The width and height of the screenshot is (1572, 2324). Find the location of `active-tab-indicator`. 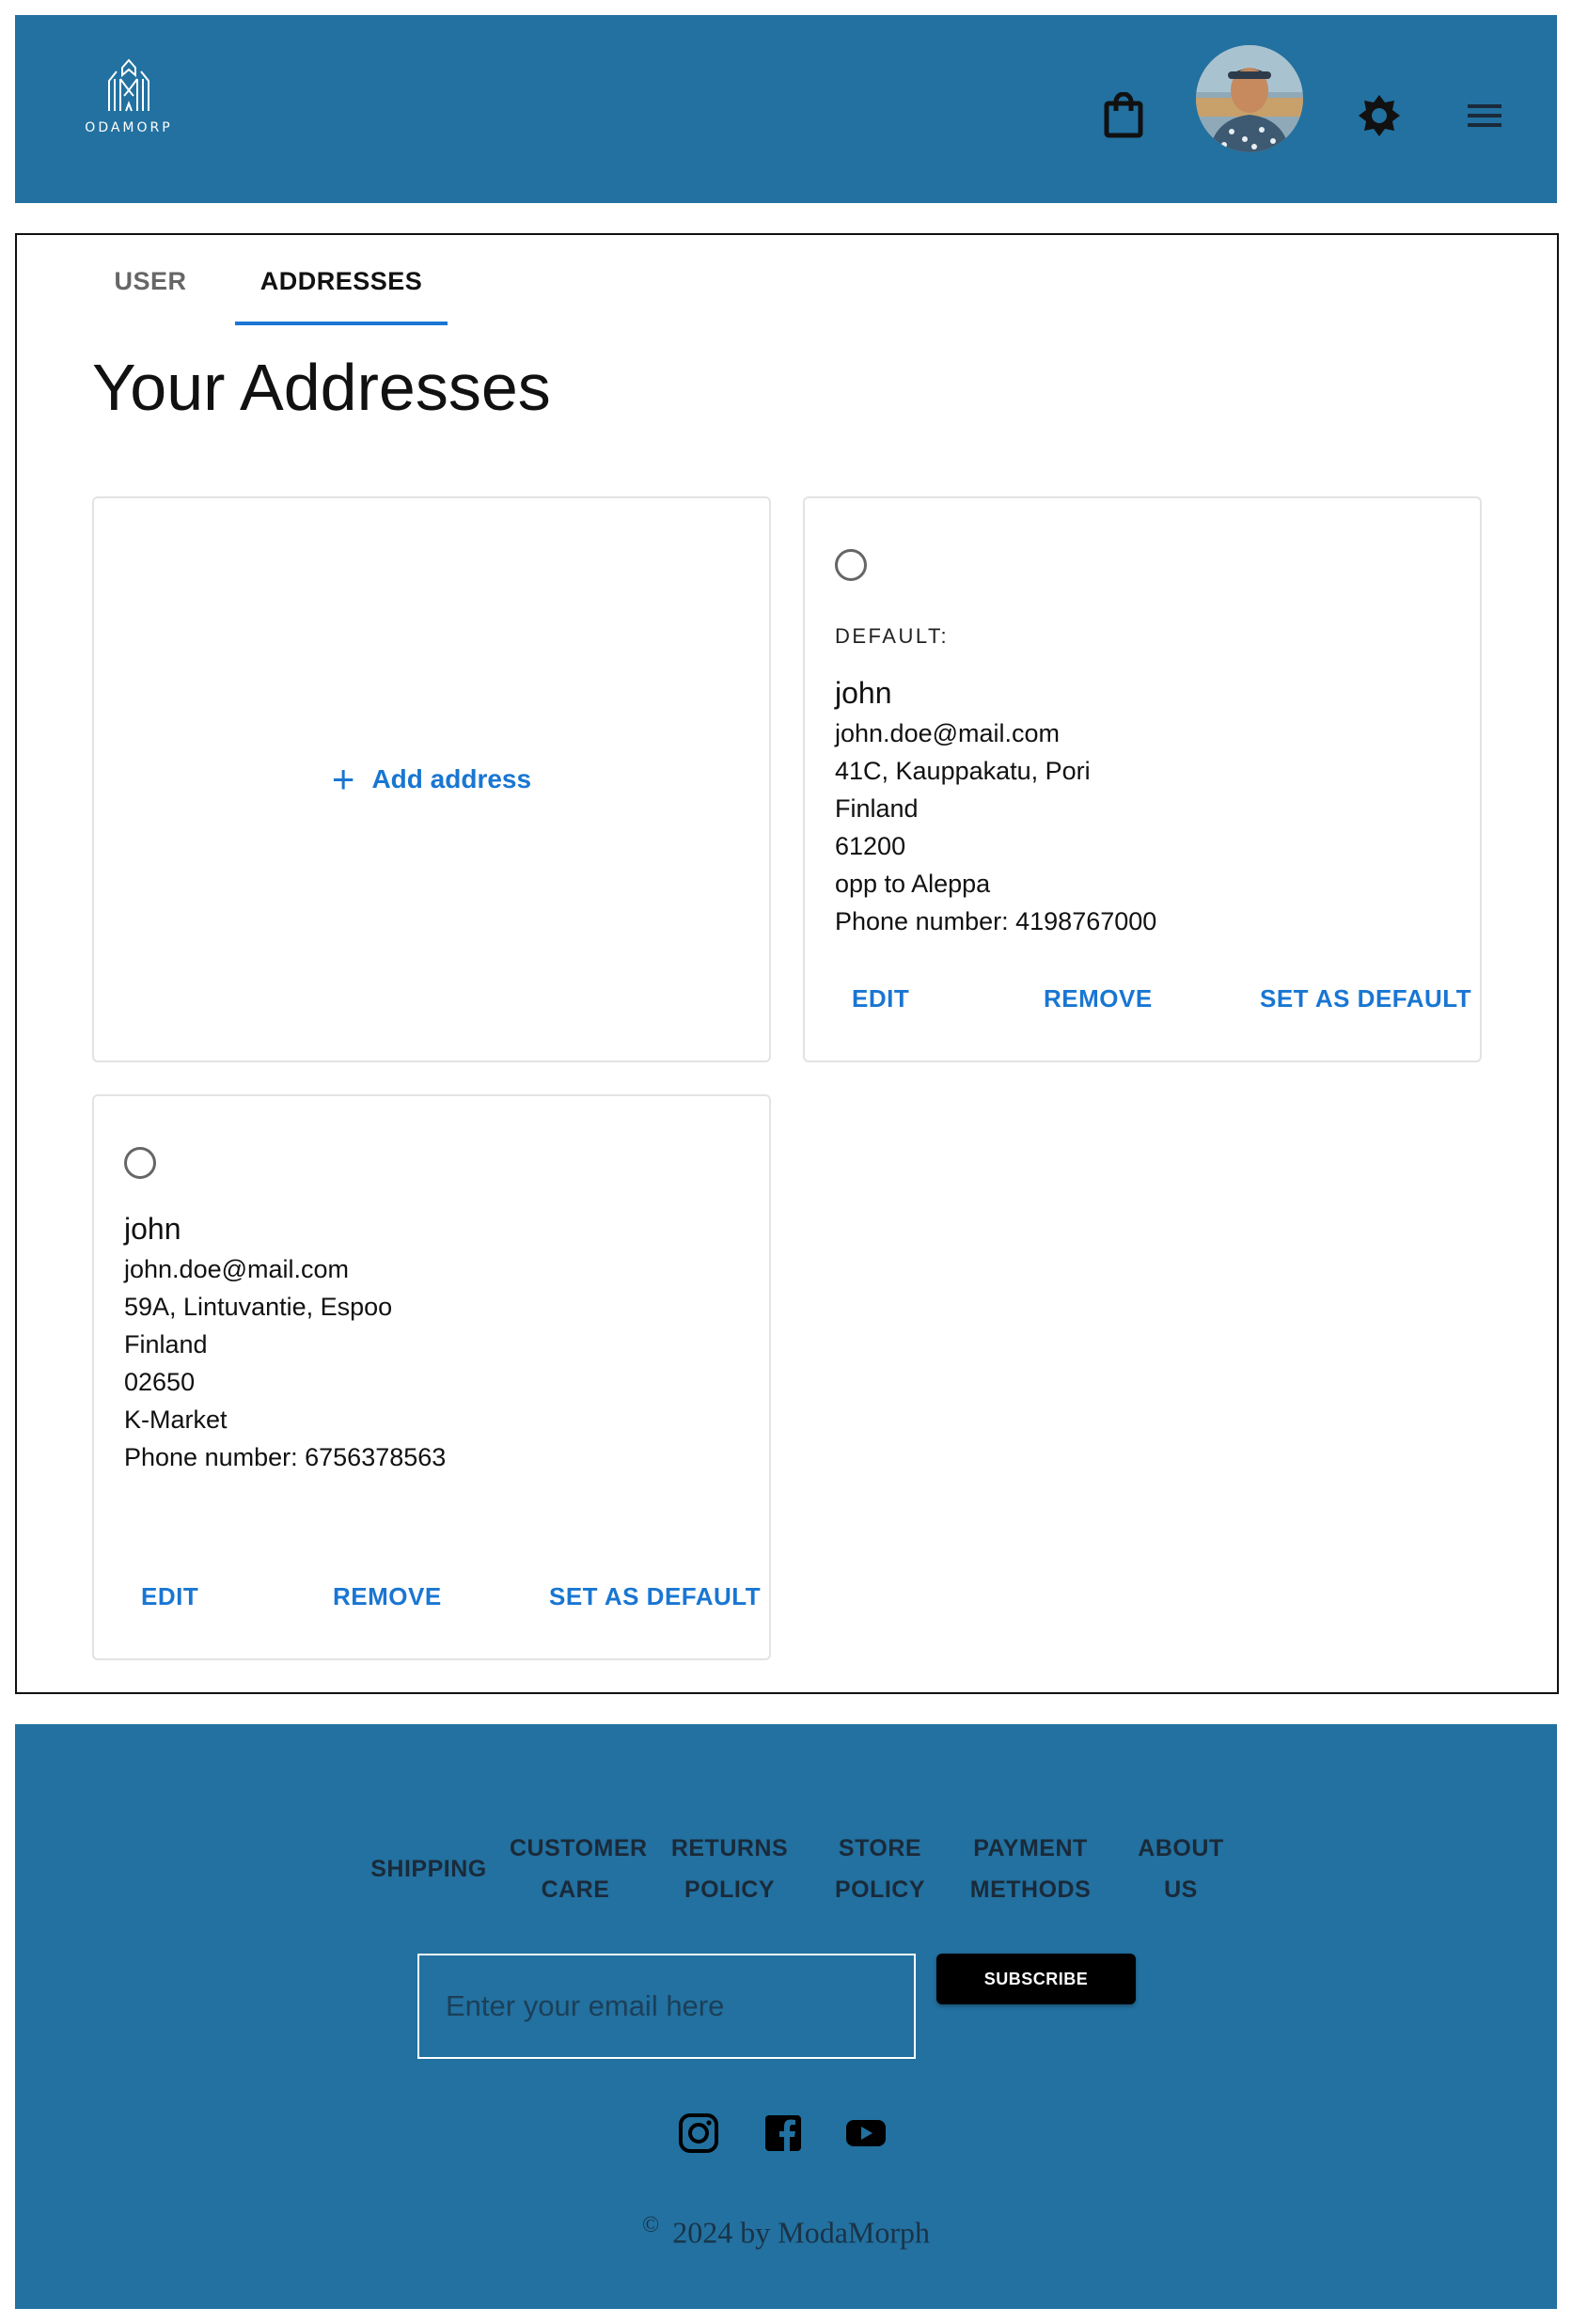

active-tab-indicator is located at coordinates (341, 323).